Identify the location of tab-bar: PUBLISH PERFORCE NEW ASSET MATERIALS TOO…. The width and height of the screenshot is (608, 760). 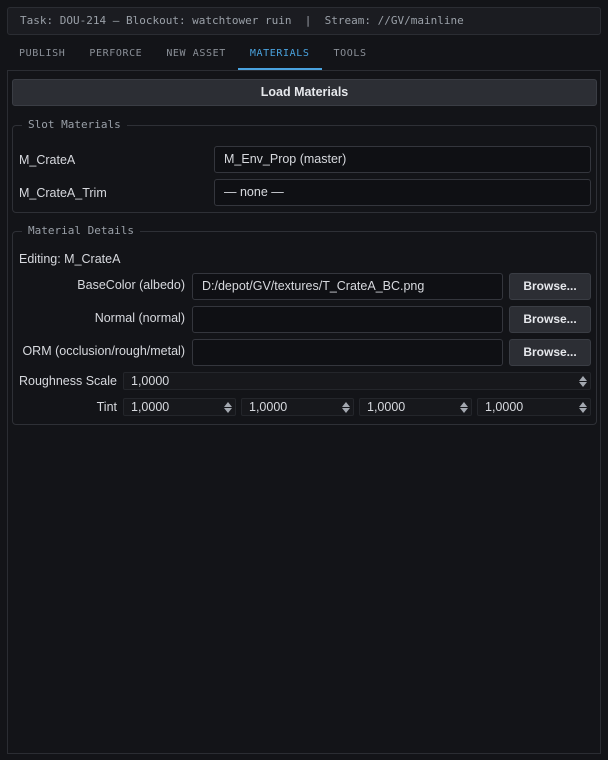
(193, 56).